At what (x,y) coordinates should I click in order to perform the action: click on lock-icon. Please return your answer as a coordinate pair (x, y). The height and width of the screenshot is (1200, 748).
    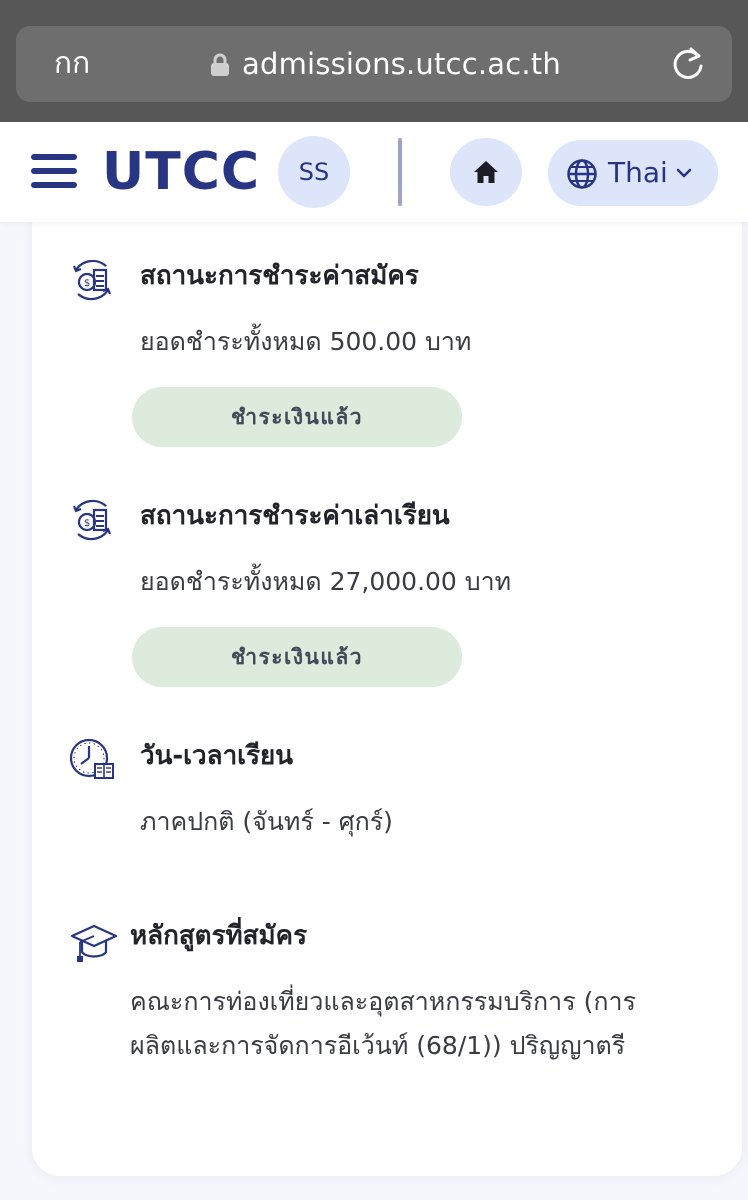
    Looking at the image, I should click on (220, 64).